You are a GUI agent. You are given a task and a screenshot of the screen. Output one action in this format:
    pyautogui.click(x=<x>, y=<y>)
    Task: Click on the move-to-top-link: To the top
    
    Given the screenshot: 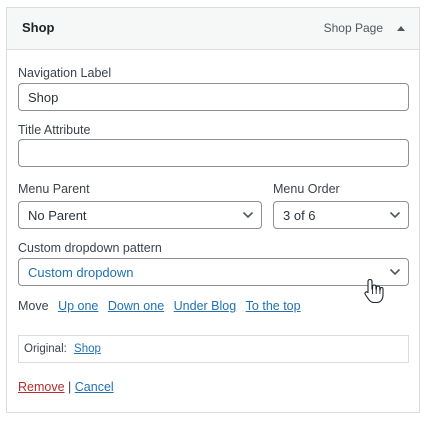 What is the action you would take?
    pyautogui.click(x=273, y=306)
    